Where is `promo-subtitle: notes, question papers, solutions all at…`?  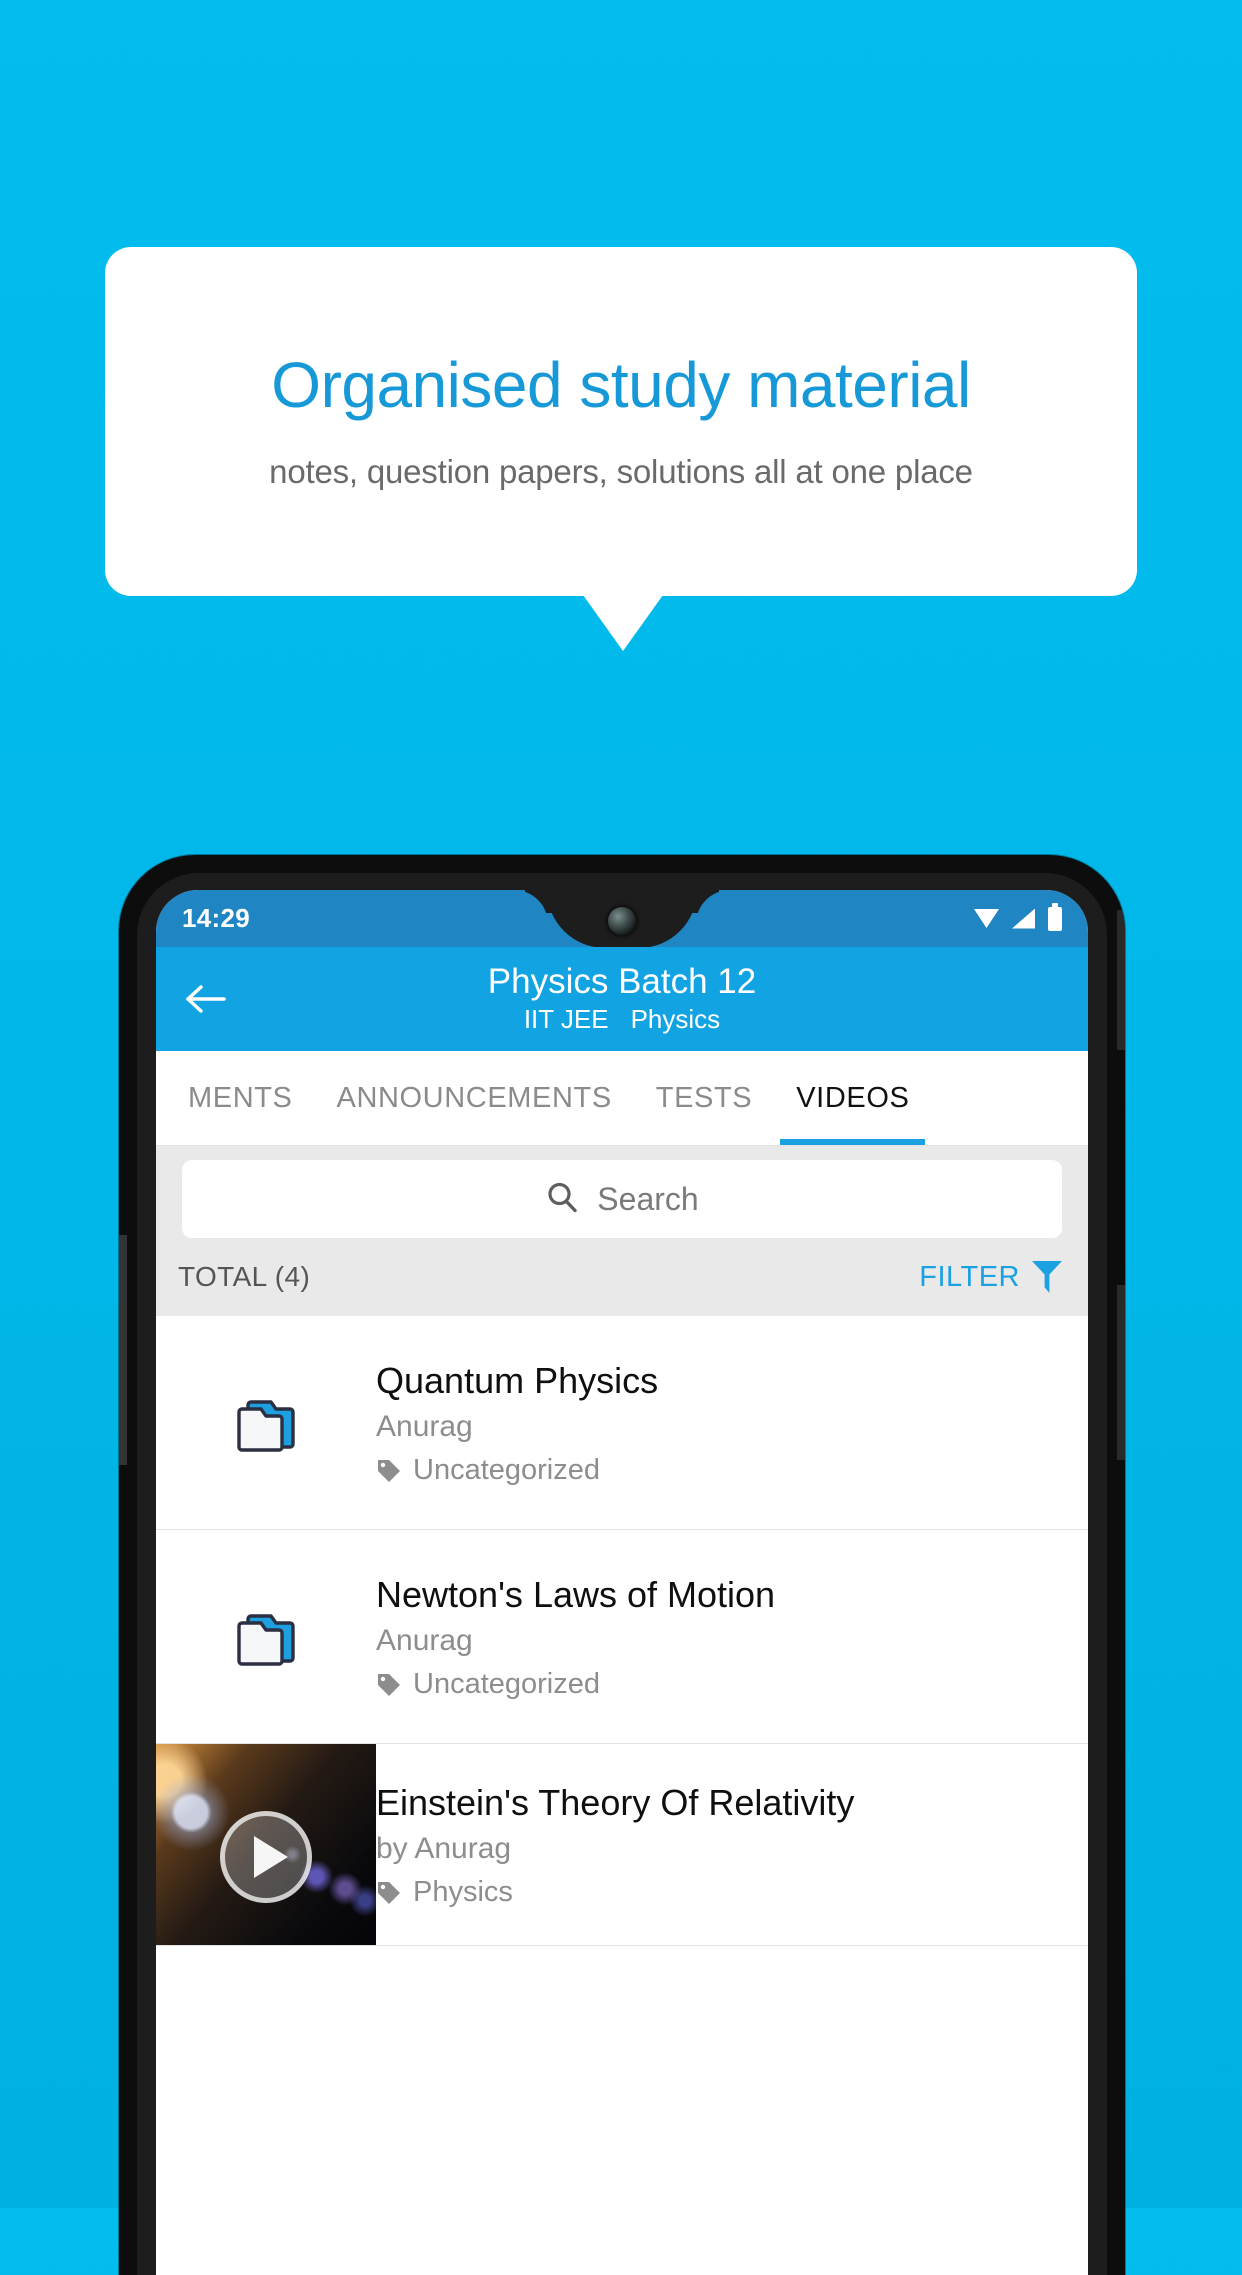 promo-subtitle: notes, question papers, solutions all at… is located at coordinates (621, 472).